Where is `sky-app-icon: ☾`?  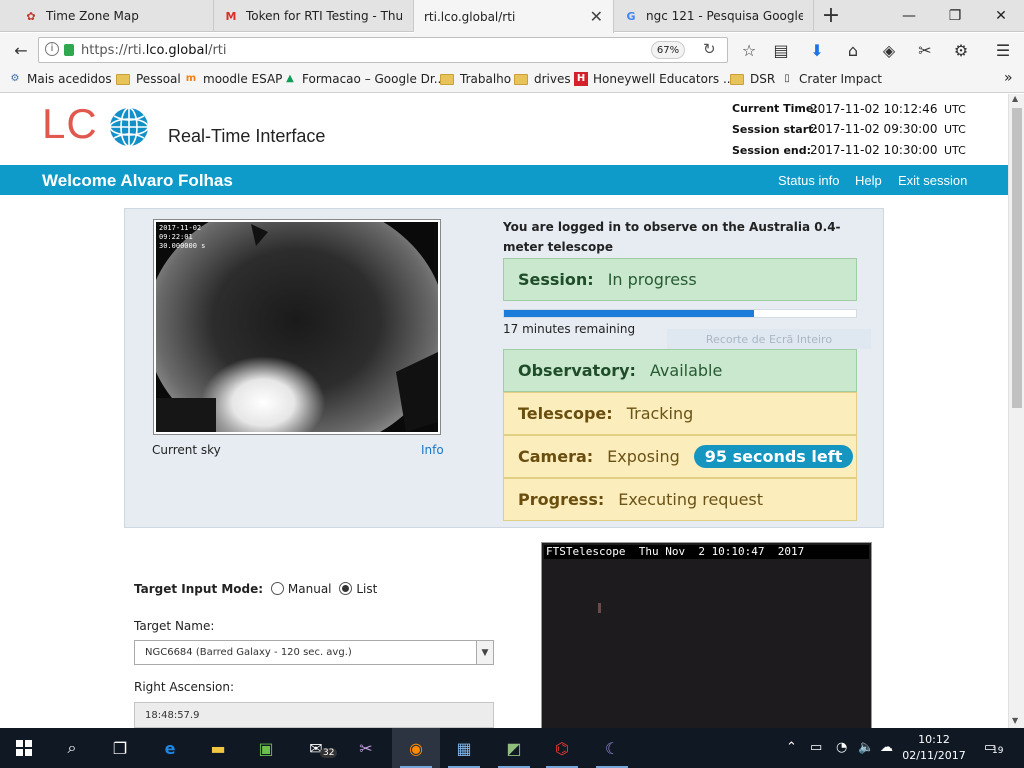
sky-app-icon: ☾ is located at coordinates (612, 748).